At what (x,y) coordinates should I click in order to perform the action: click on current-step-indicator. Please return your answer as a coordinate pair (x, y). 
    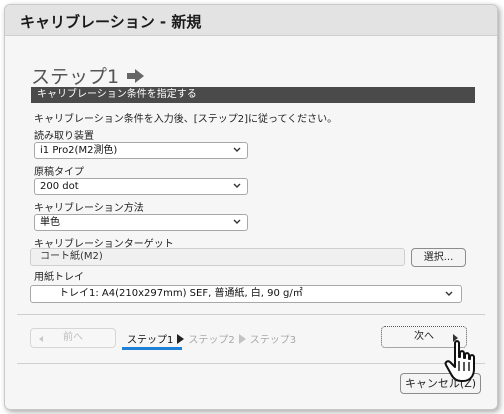
    Looking at the image, I should click on (152, 348).